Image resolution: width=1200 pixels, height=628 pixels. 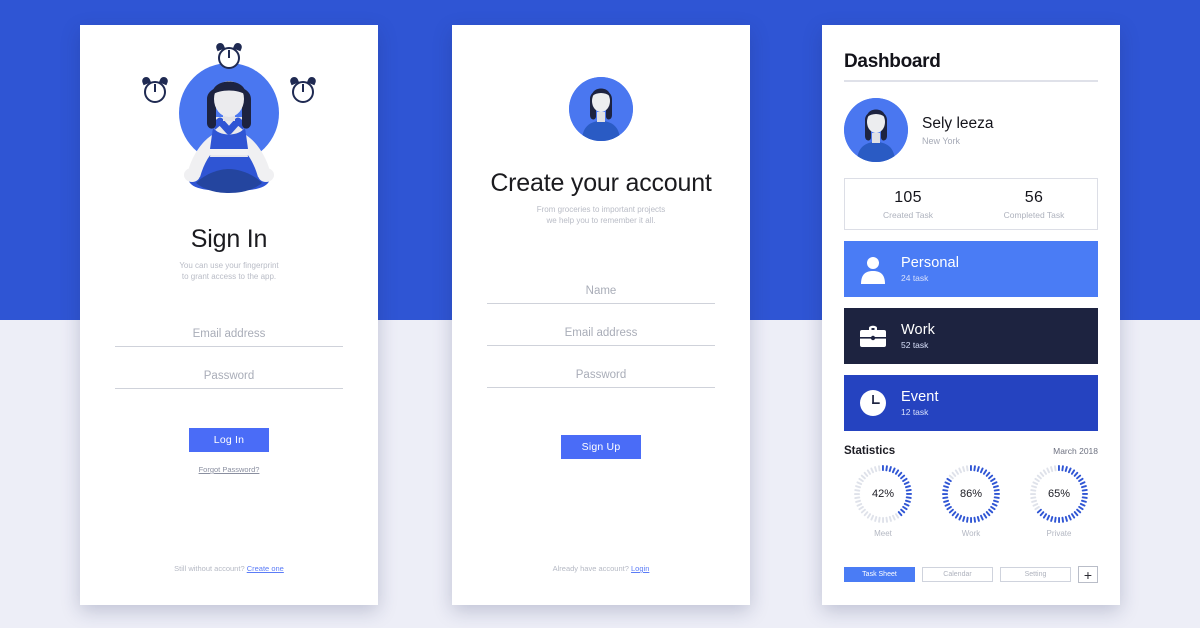 I want to click on name-field: Name, so click(x=601, y=294).